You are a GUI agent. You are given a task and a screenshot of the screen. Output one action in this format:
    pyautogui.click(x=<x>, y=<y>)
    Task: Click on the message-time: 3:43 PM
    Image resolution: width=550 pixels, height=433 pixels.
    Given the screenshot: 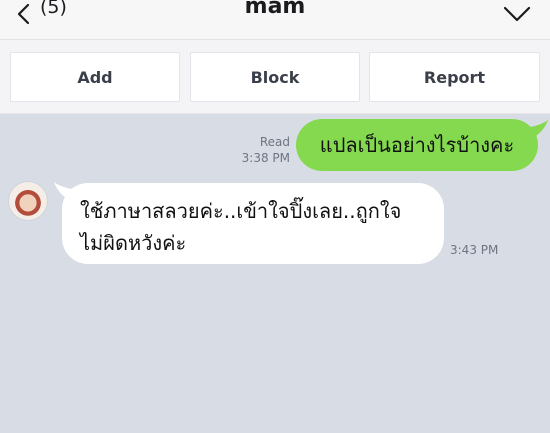 What is the action you would take?
    pyautogui.click(x=474, y=250)
    